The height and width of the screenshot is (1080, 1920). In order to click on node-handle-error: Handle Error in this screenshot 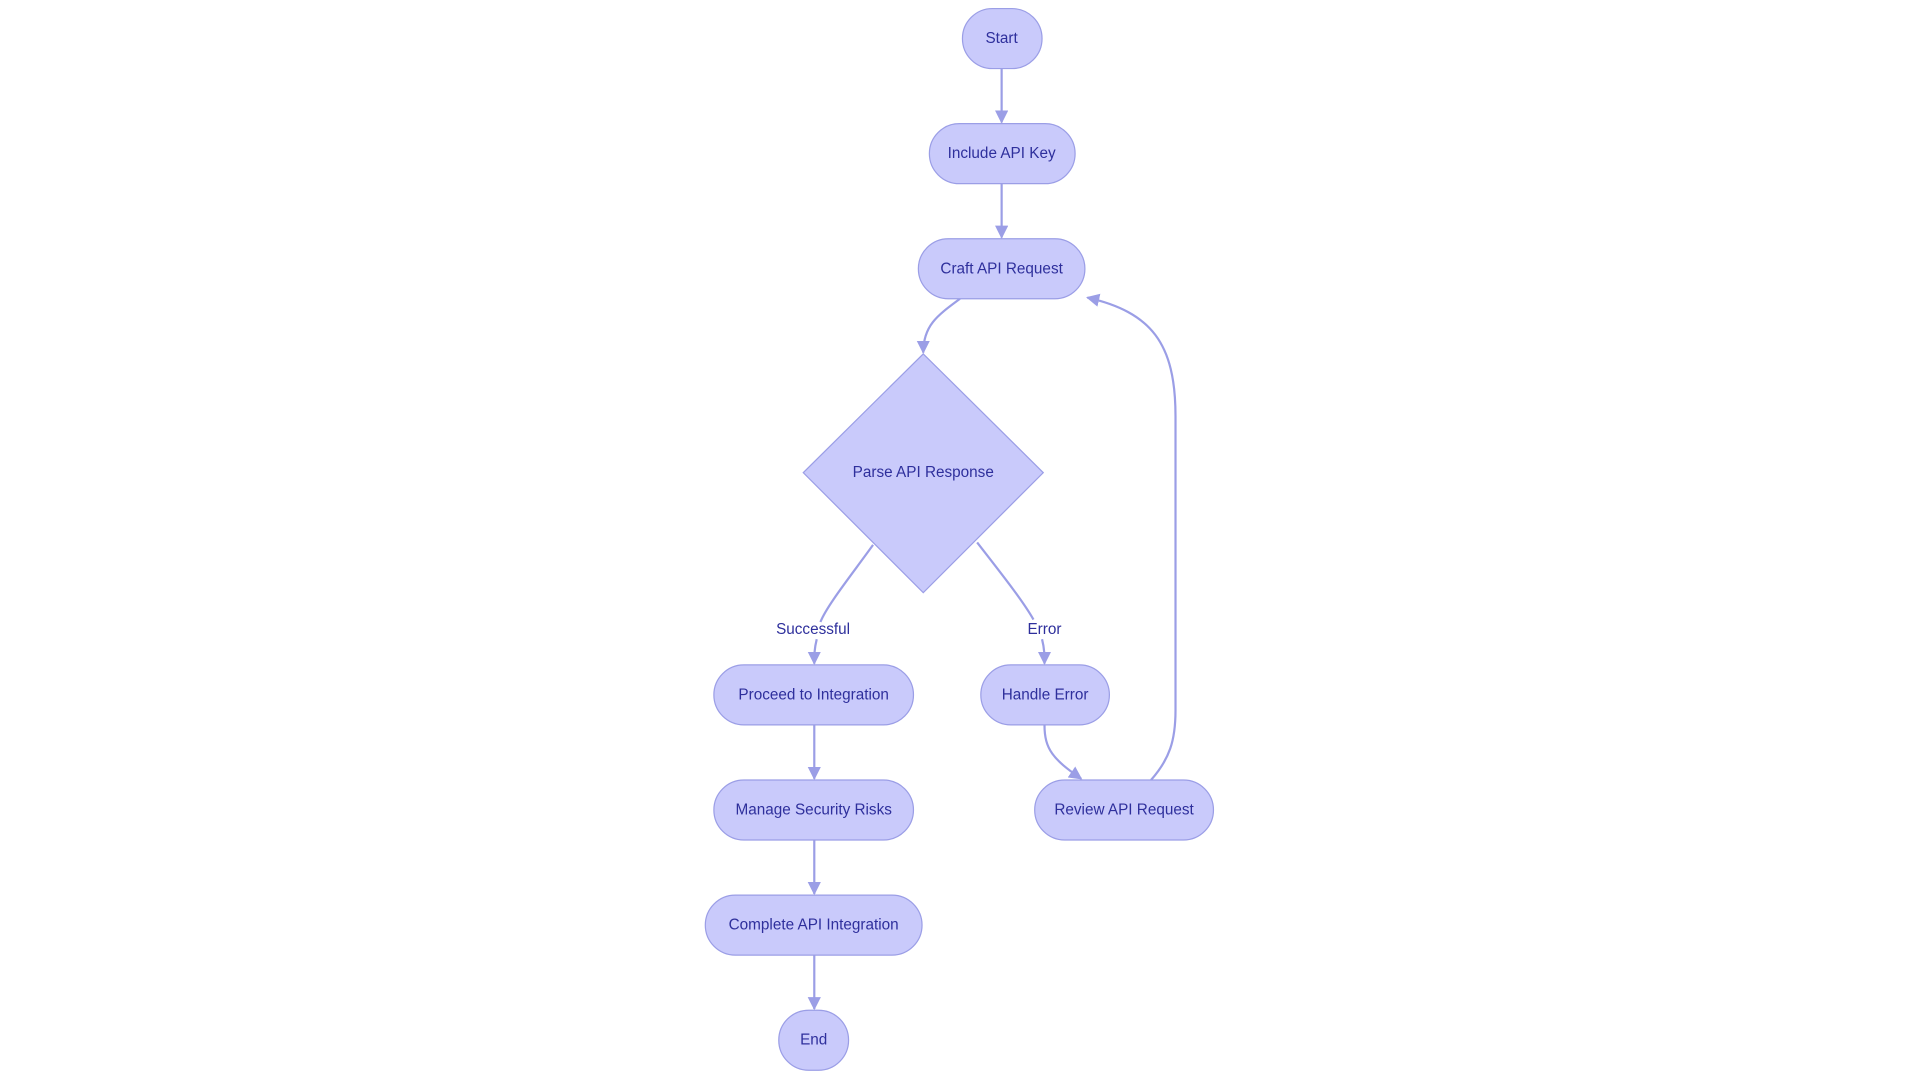, I will do `click(1045, 695)`.